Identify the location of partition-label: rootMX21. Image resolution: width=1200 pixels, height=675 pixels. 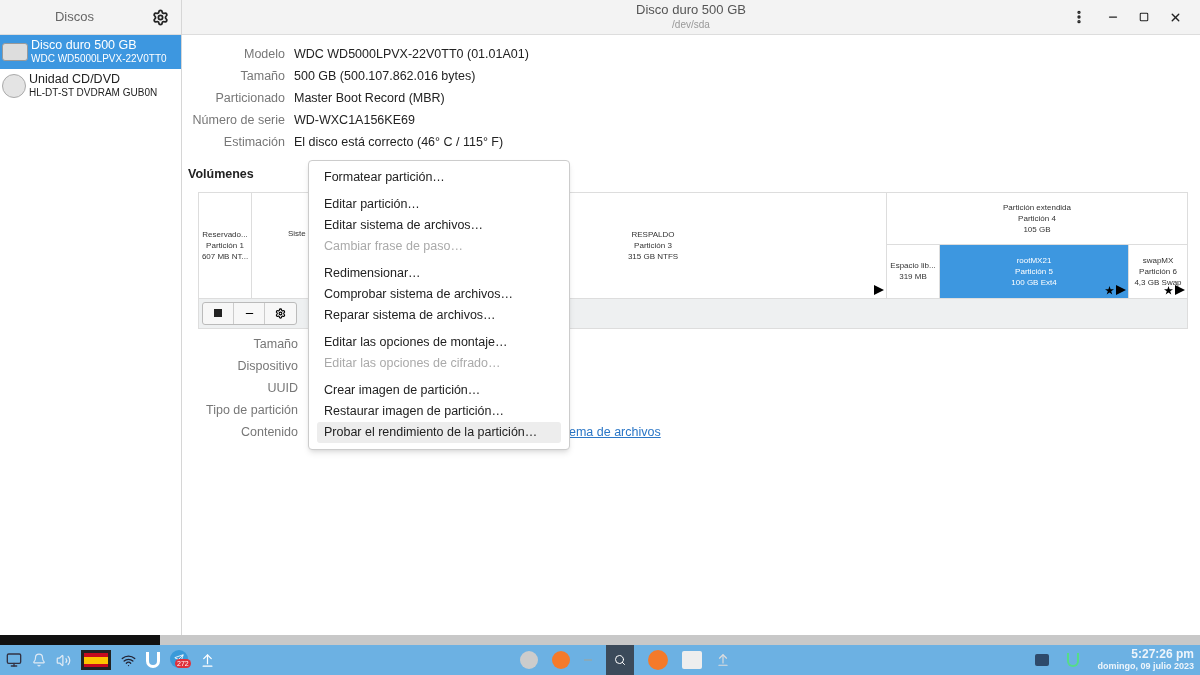
(1034, 260).